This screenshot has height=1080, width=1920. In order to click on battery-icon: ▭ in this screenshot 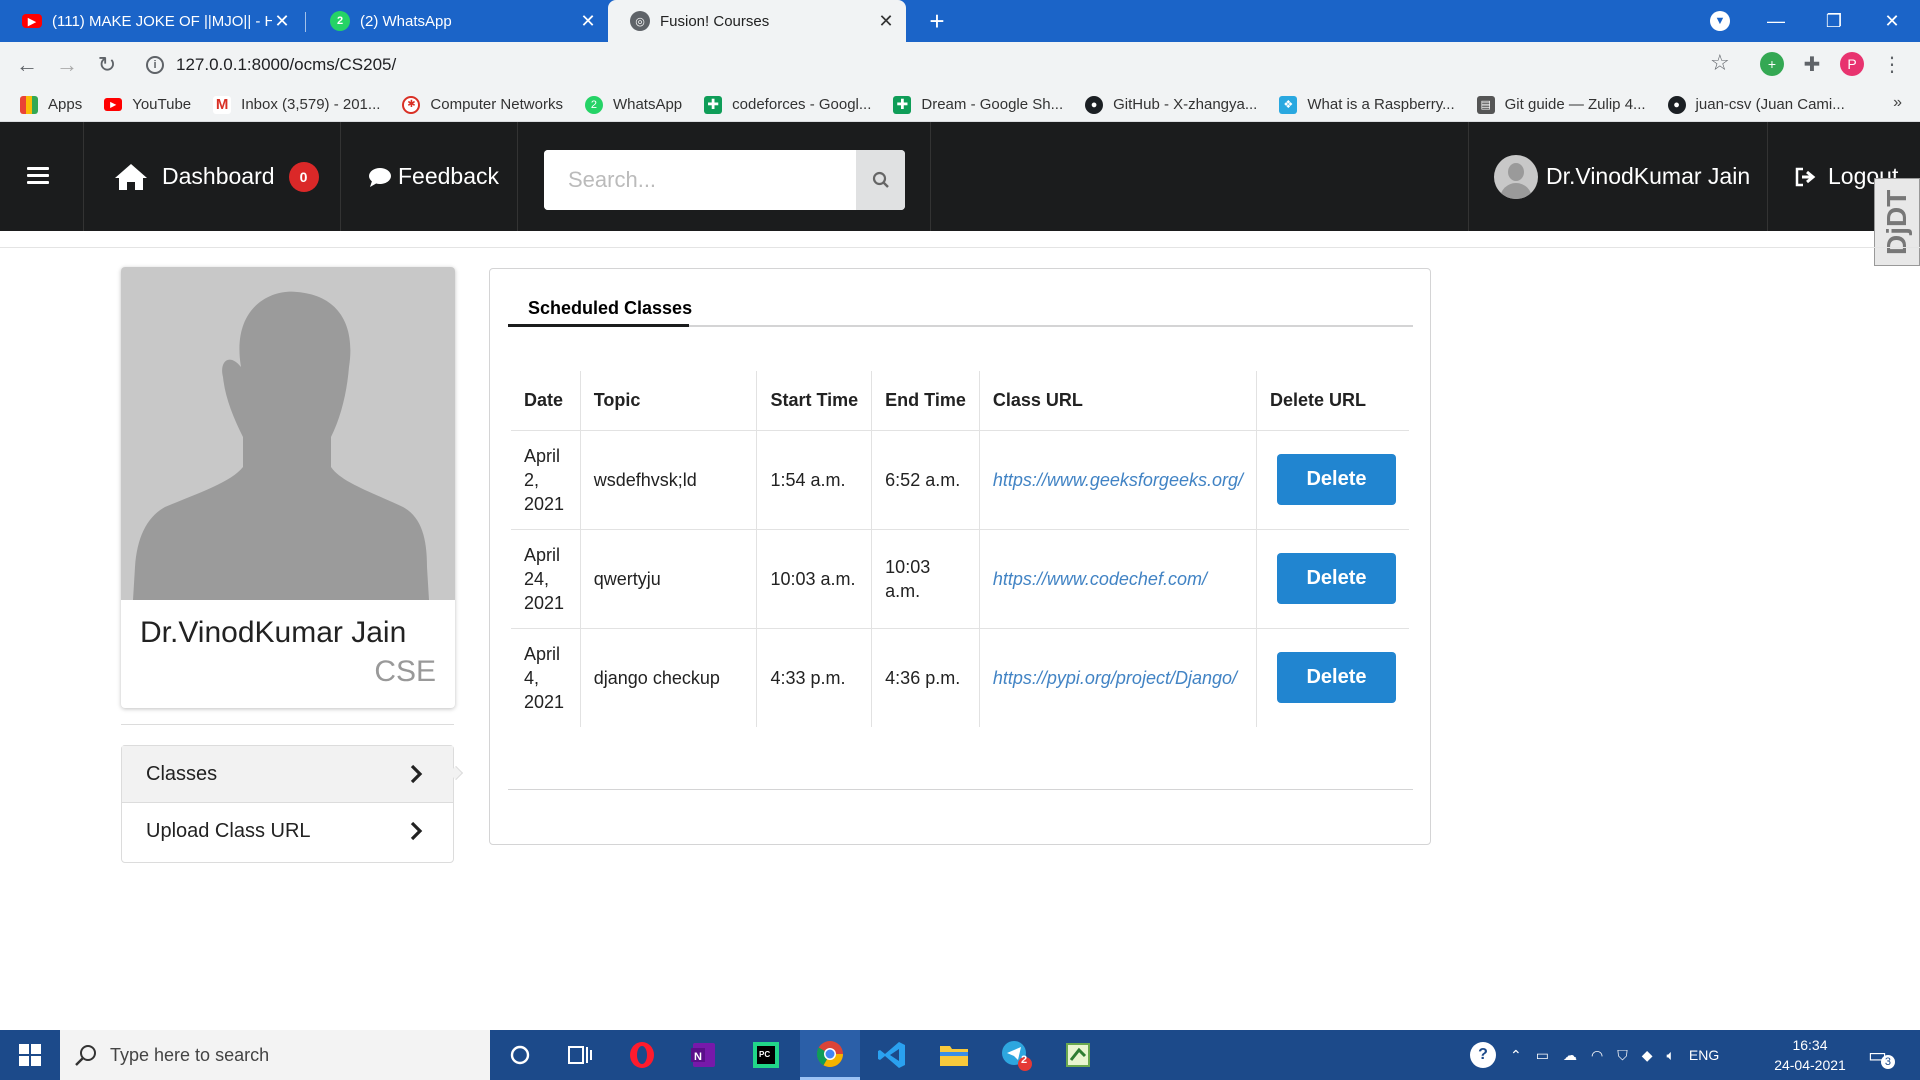, I will do `click(1542, 1055)`.